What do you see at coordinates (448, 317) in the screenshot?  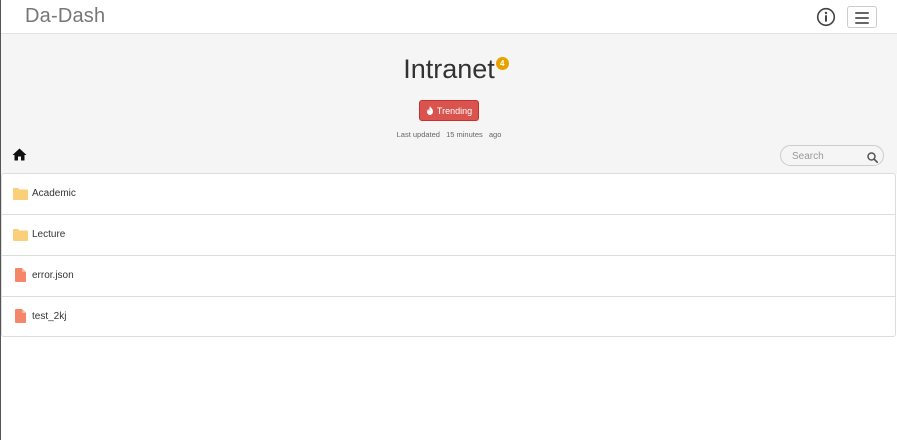 I see `list-item-file: test_2kj` at bounding box center [448, 317].